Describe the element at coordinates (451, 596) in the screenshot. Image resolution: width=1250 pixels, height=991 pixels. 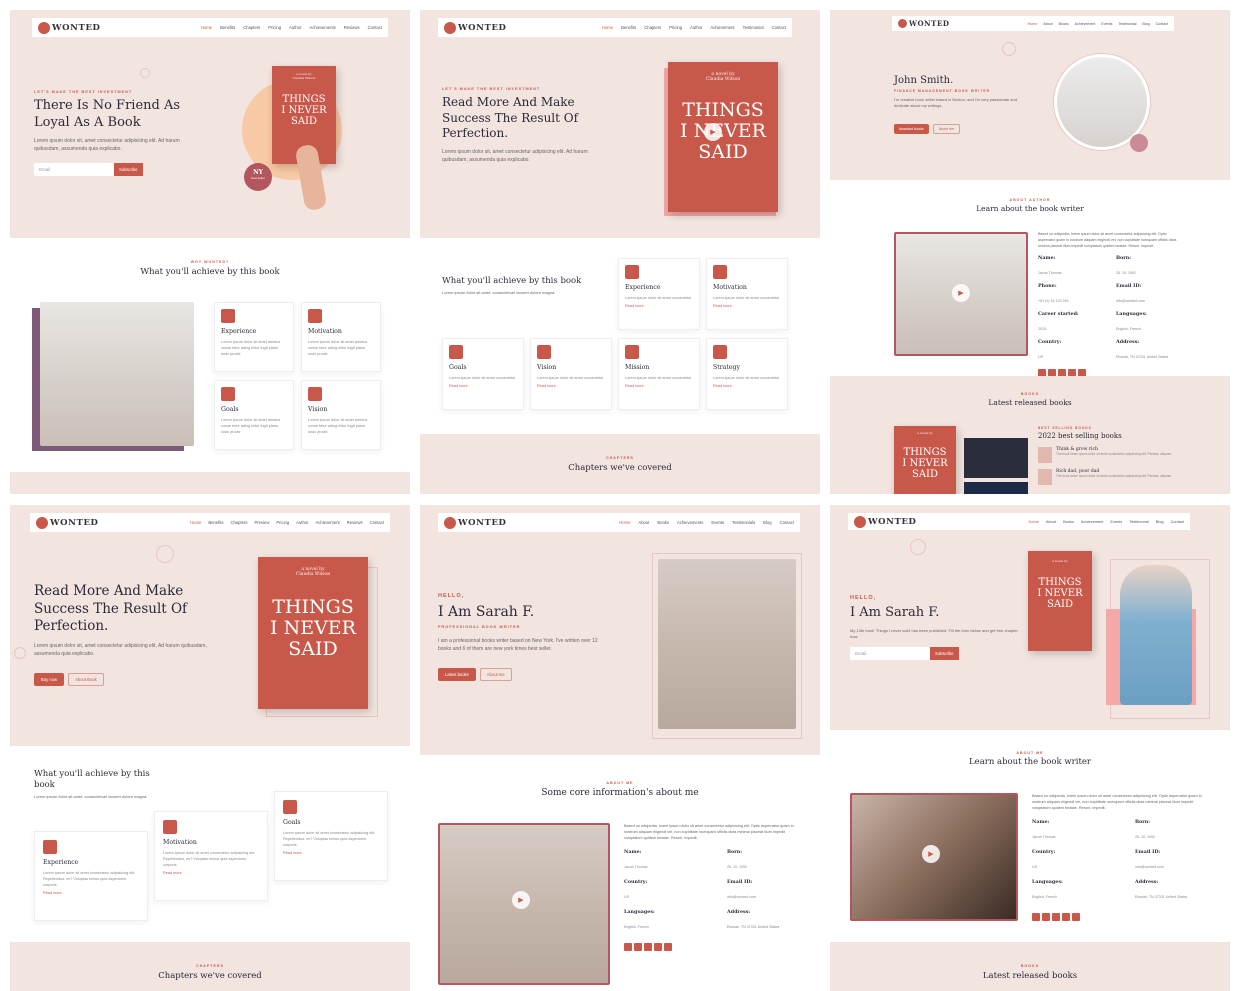
I see `hello-eyebrow: HELLO,` at that location.